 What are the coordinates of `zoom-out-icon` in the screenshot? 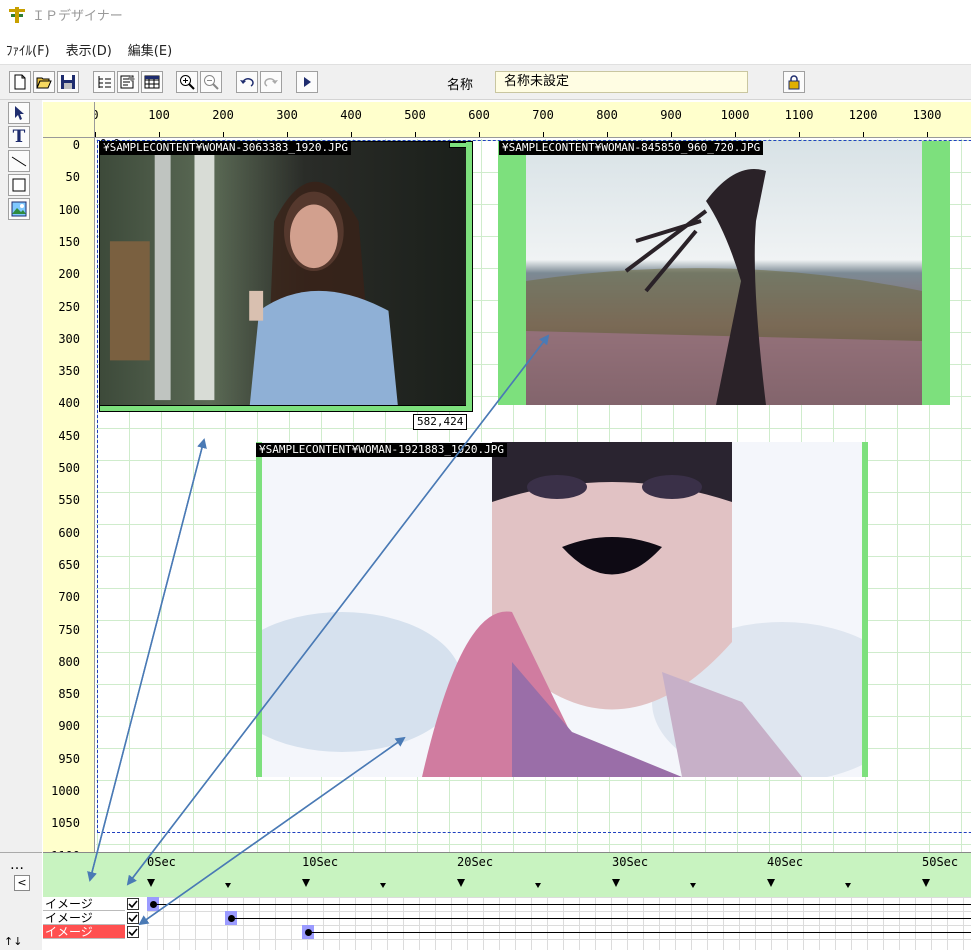 It's located at (211, 82).